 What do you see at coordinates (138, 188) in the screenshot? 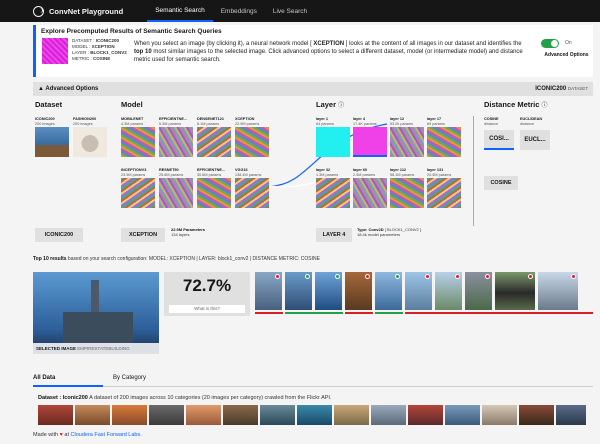
I see `model-option-inceptionv3: INCEPTIONV3 23.9M params` at bounding box center [138, 188].